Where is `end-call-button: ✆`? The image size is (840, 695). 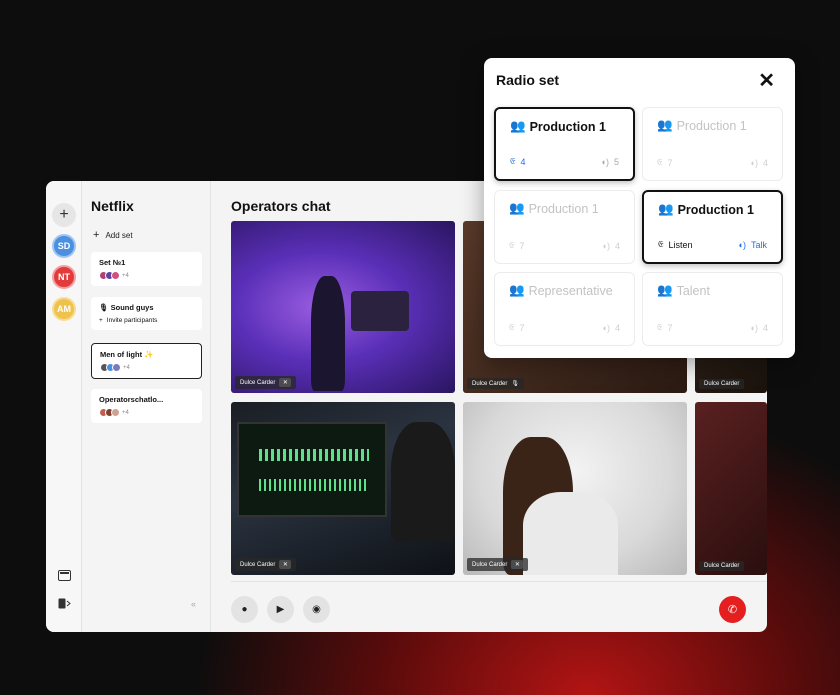 end-call-button: ✆ is located at coordinates (732, 609).